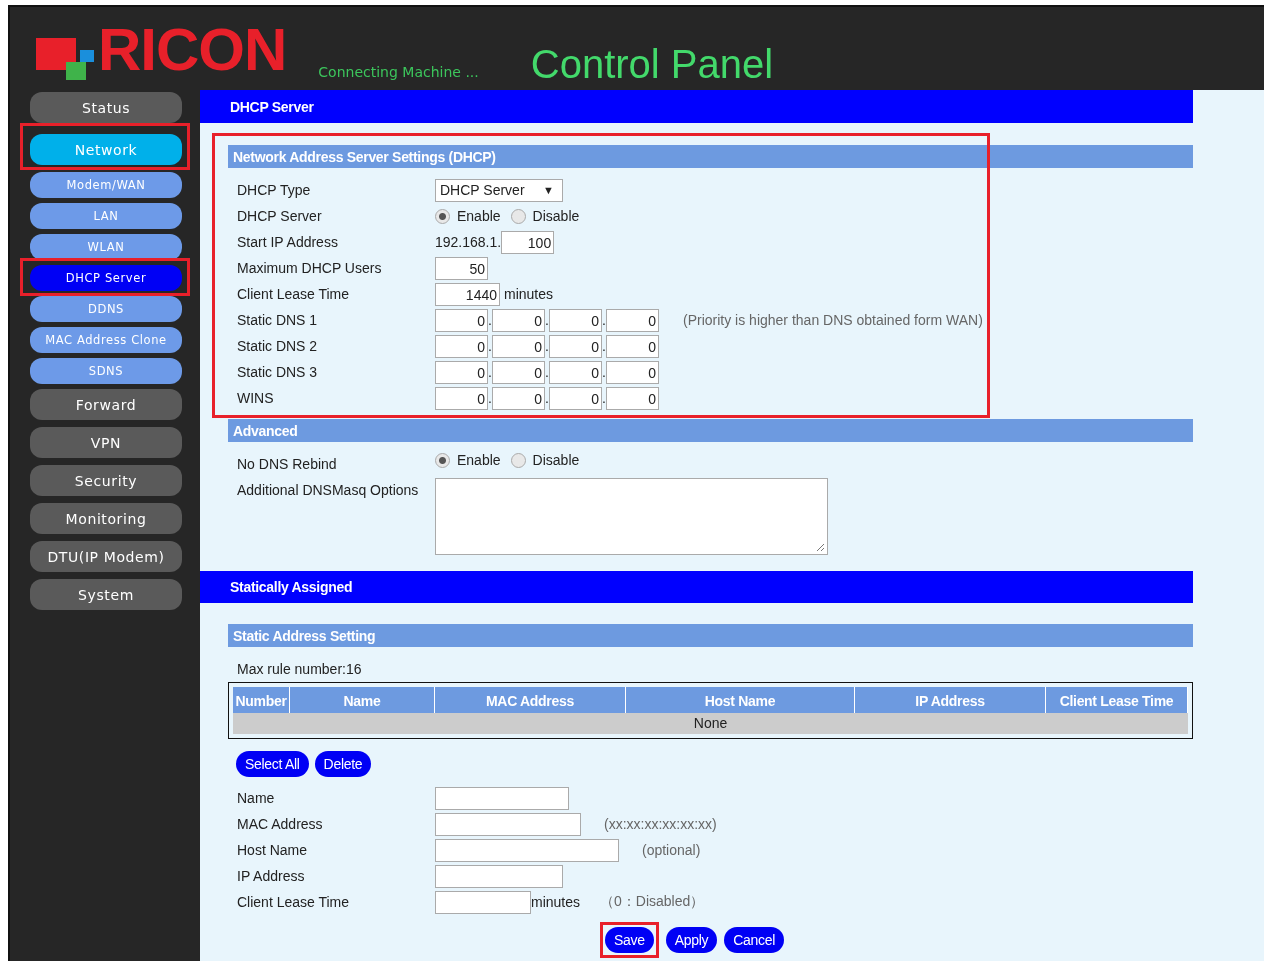 The height and width of the screenshot is (961, 1264). What do you see at coordinates (833, 320) in the screenshot?
I see `priority-note: (Priority is higher than DNS obtained form WAN)` at bounding box center [833, 320].